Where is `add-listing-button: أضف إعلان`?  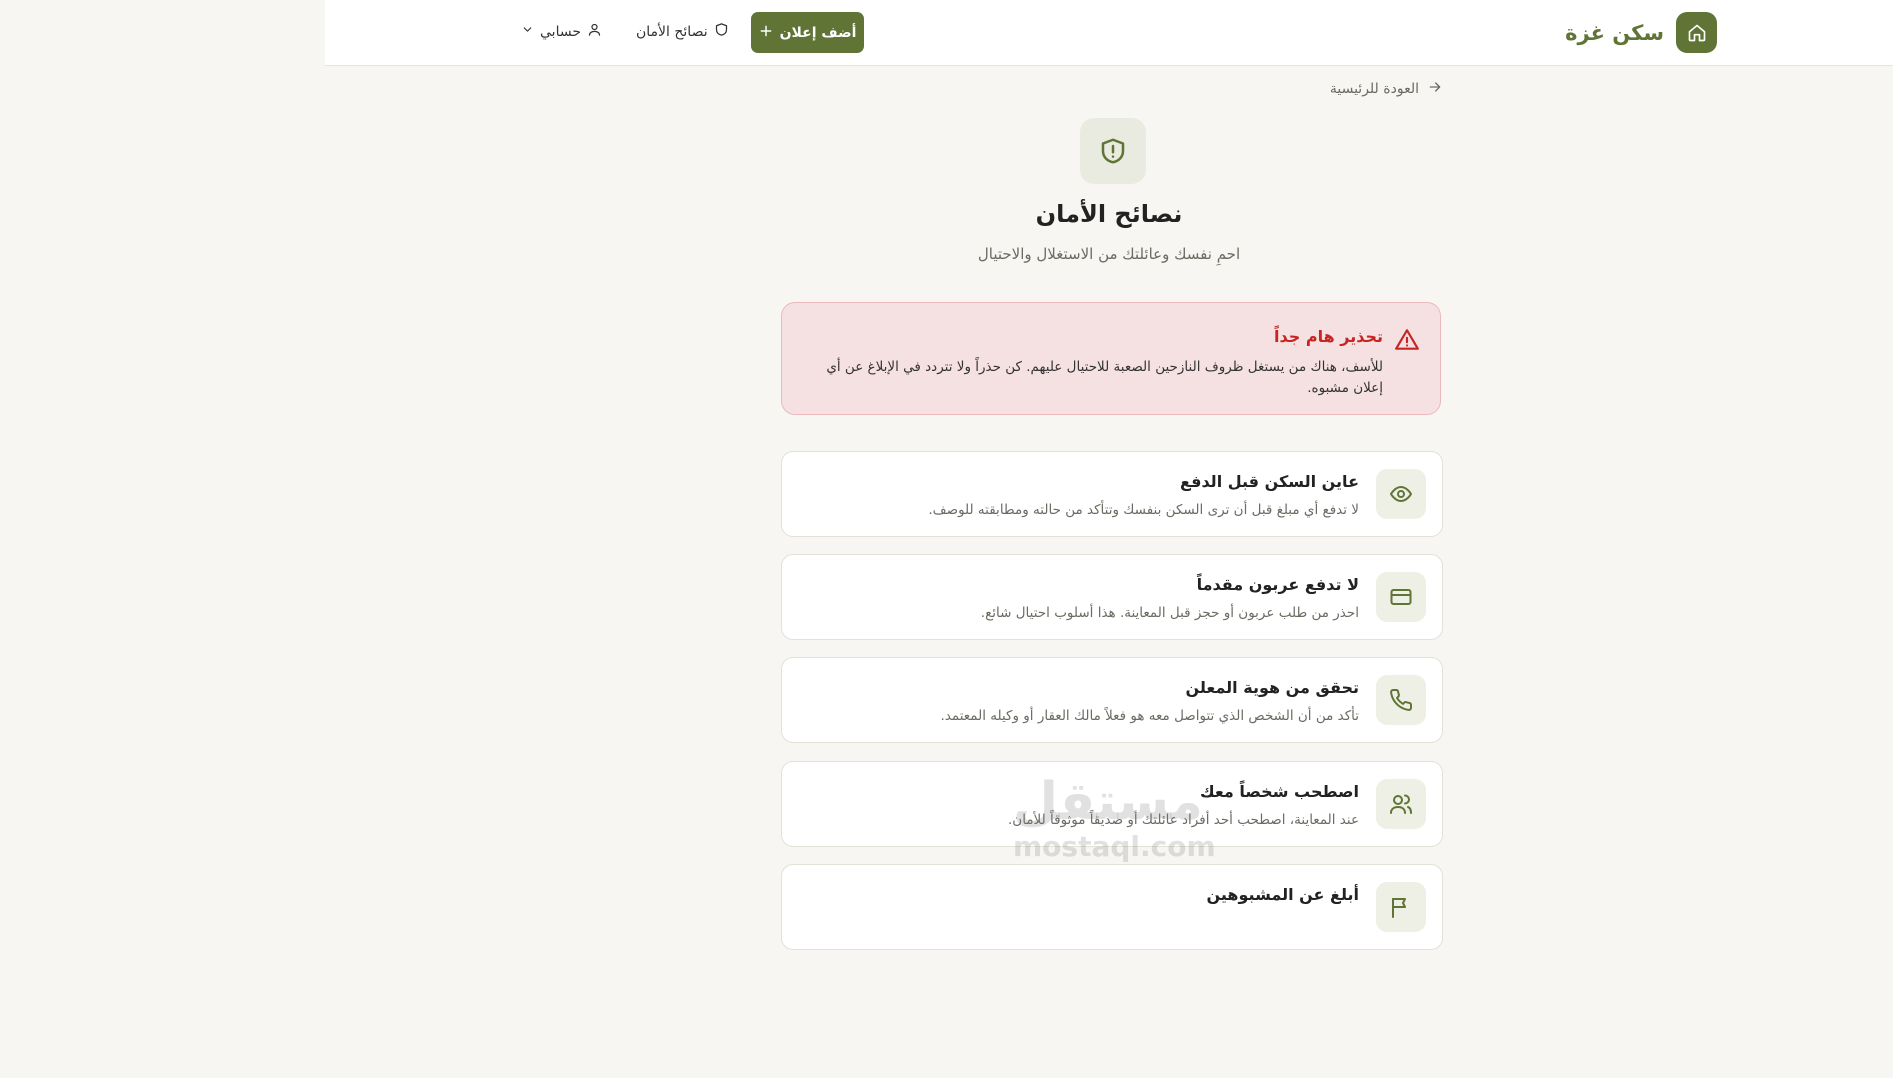
add-listing-button: أضف إعلان is located at coordinates (807, 32).